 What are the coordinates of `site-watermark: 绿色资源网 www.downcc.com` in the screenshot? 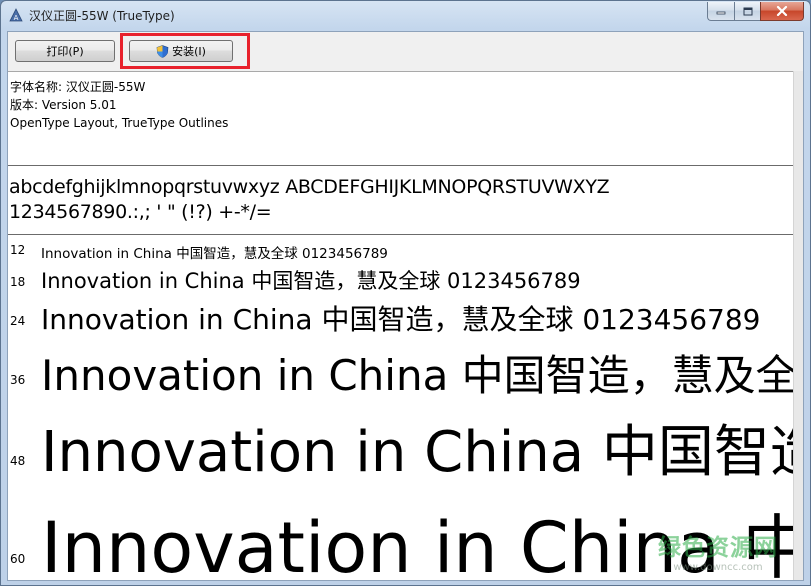 It's located at (718, 550).